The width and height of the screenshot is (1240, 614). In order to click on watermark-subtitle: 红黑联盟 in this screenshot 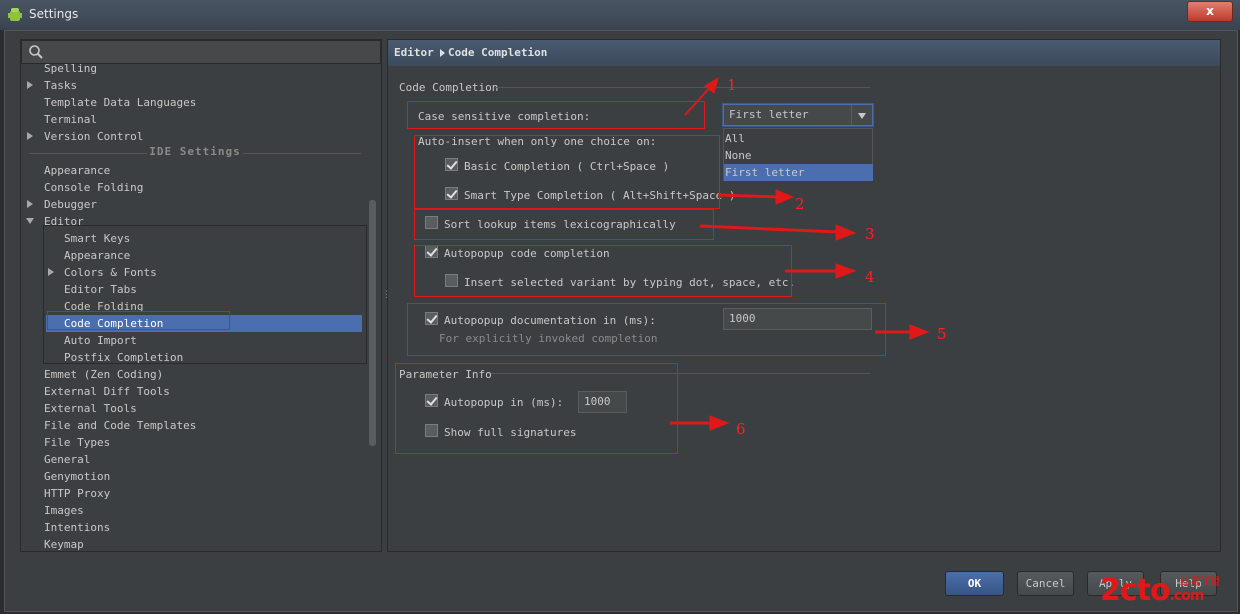, I will do `click(1200, 582)`.